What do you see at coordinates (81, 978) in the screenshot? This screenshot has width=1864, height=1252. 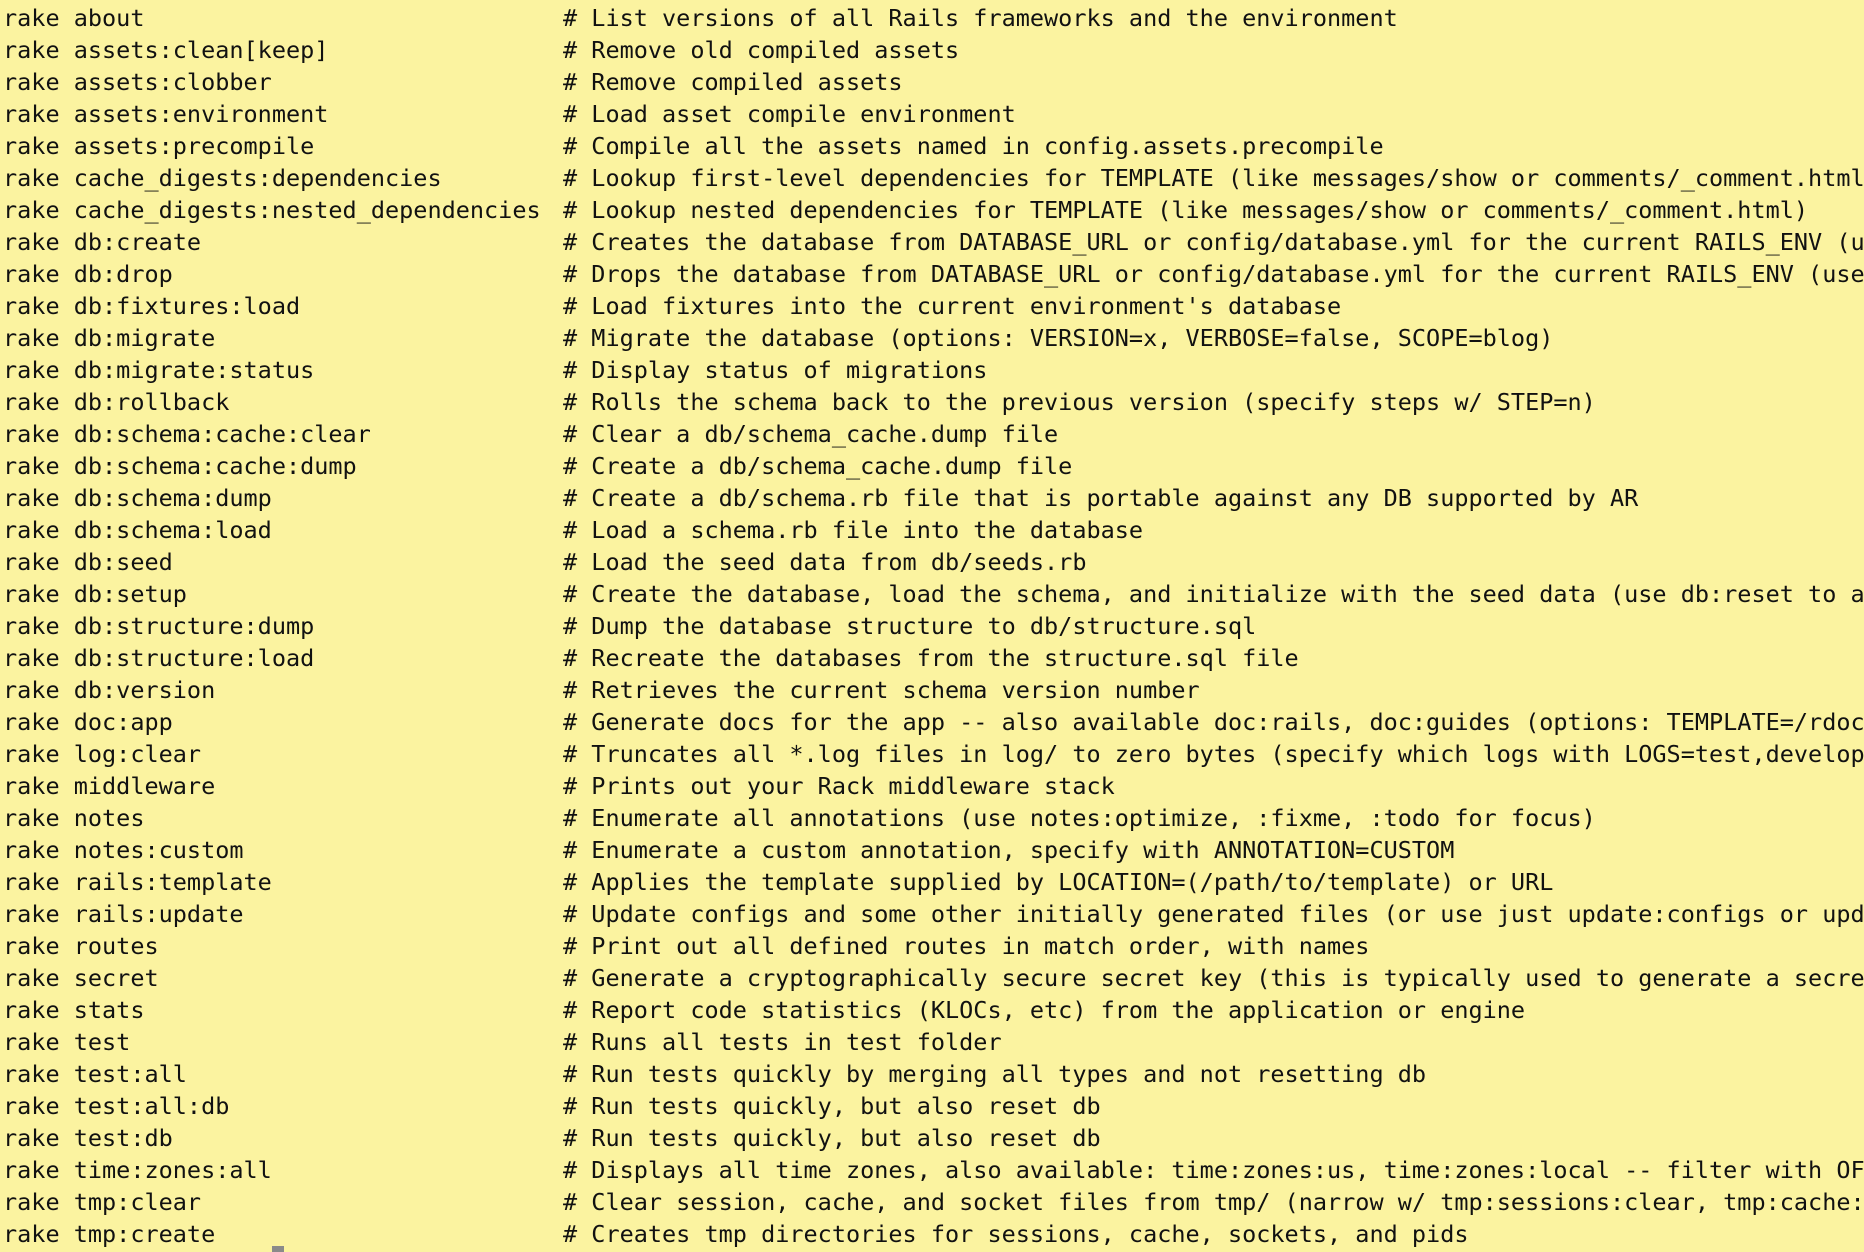 I see `rake-command: rake secret` at bounding box center [81, 978].